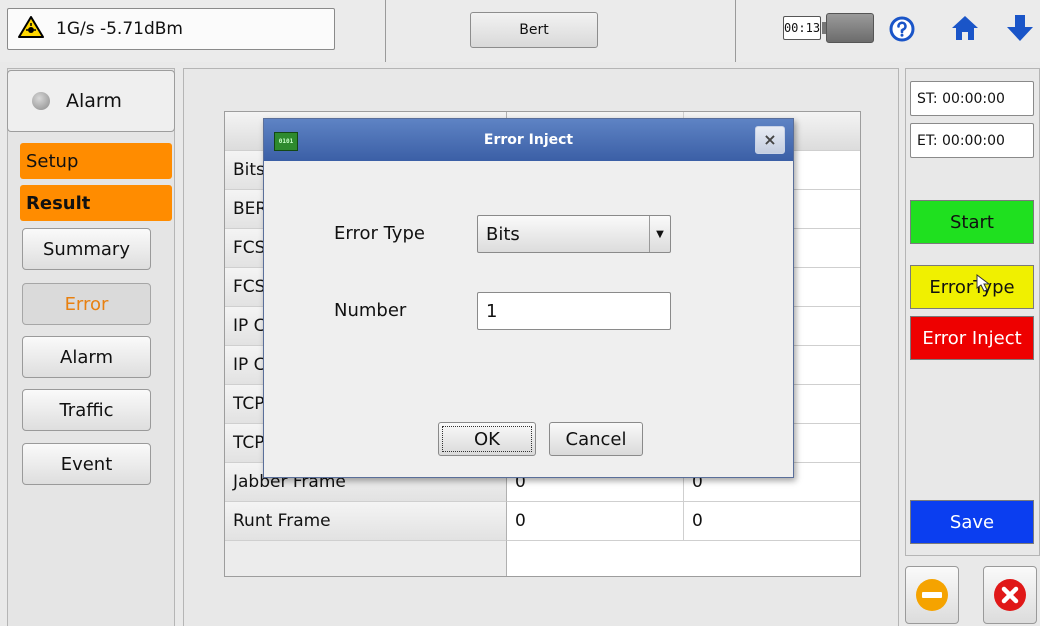 The image size is (1040, 626). I want to click on table-footer, so click(366, 558).